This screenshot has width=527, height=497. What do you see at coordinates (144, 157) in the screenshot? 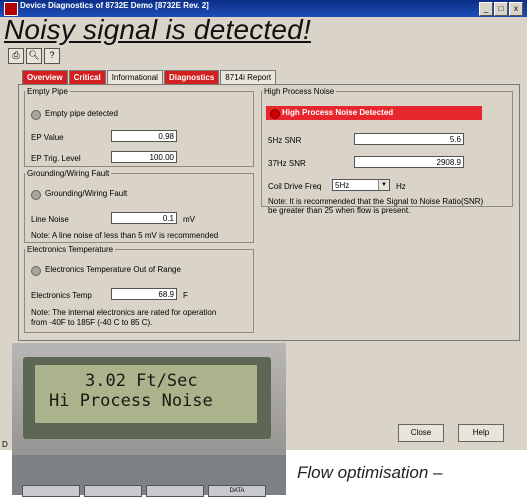
I see `ep-trig-field: 100.00` at bounding box center [144, 157].